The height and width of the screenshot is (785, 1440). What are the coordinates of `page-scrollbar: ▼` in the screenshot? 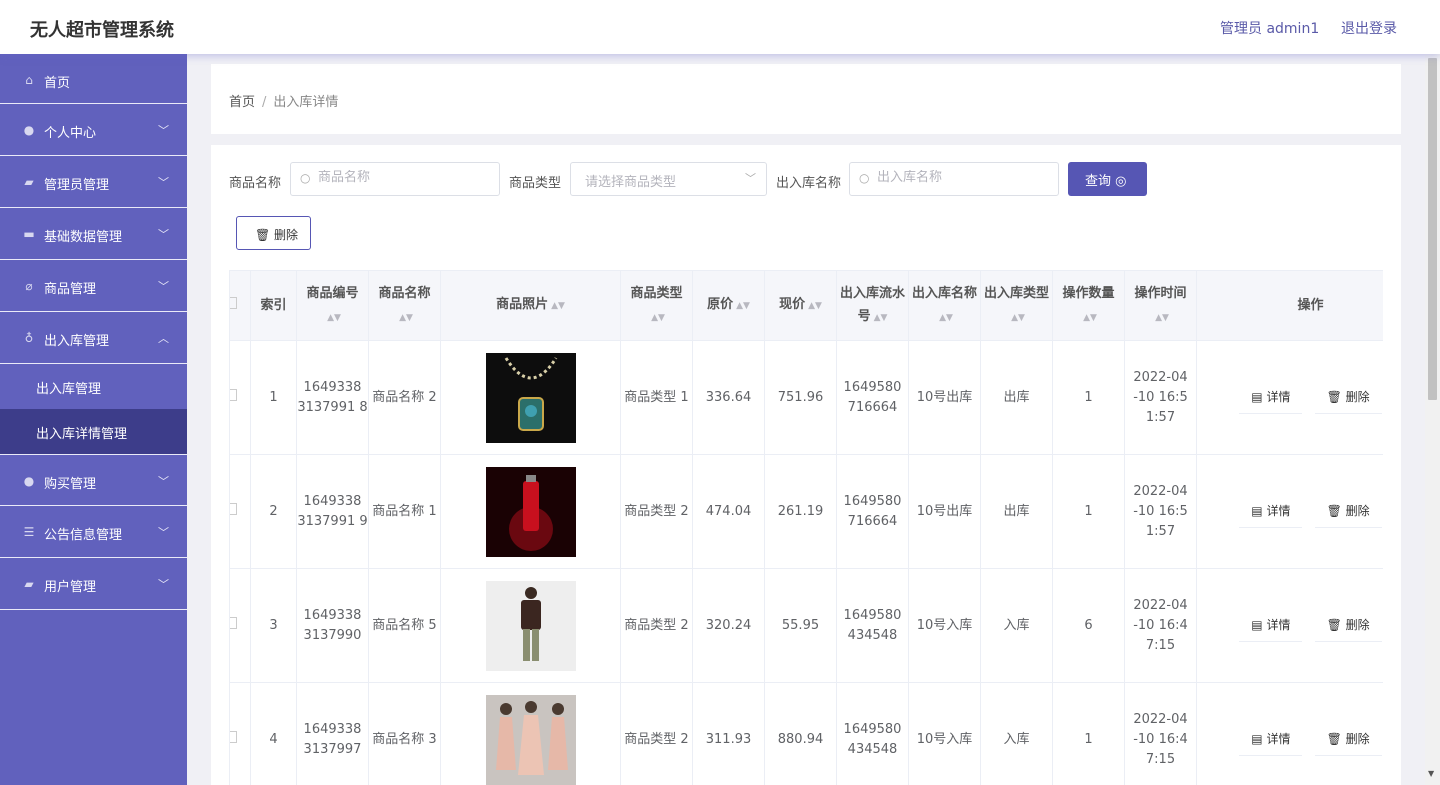 It's located at (1432, 419).